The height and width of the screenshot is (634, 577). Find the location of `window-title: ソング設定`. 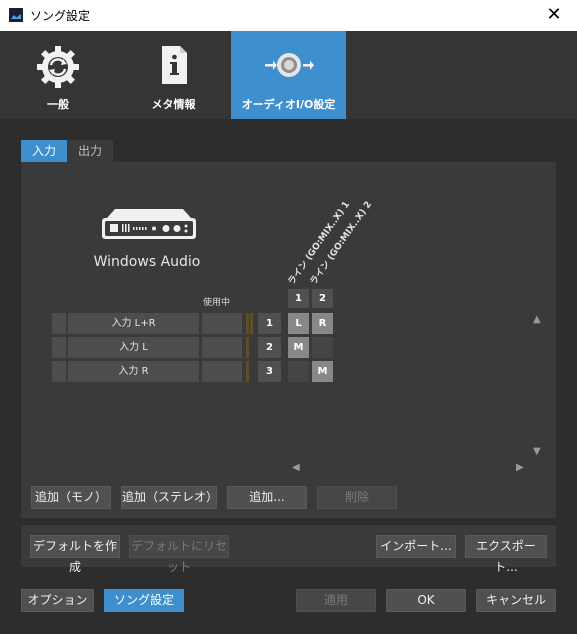

window-title: ソング設定 is located at coordinates (60, 16).